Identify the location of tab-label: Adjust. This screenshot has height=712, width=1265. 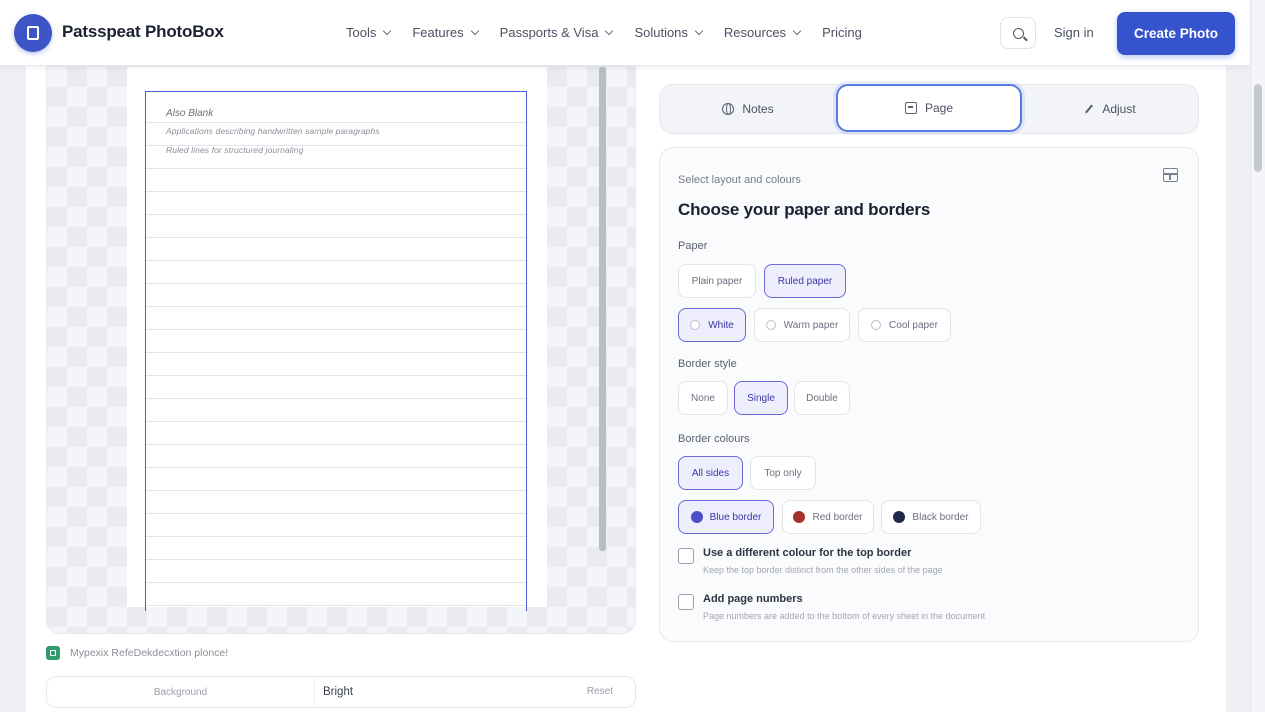
(1119, 109).